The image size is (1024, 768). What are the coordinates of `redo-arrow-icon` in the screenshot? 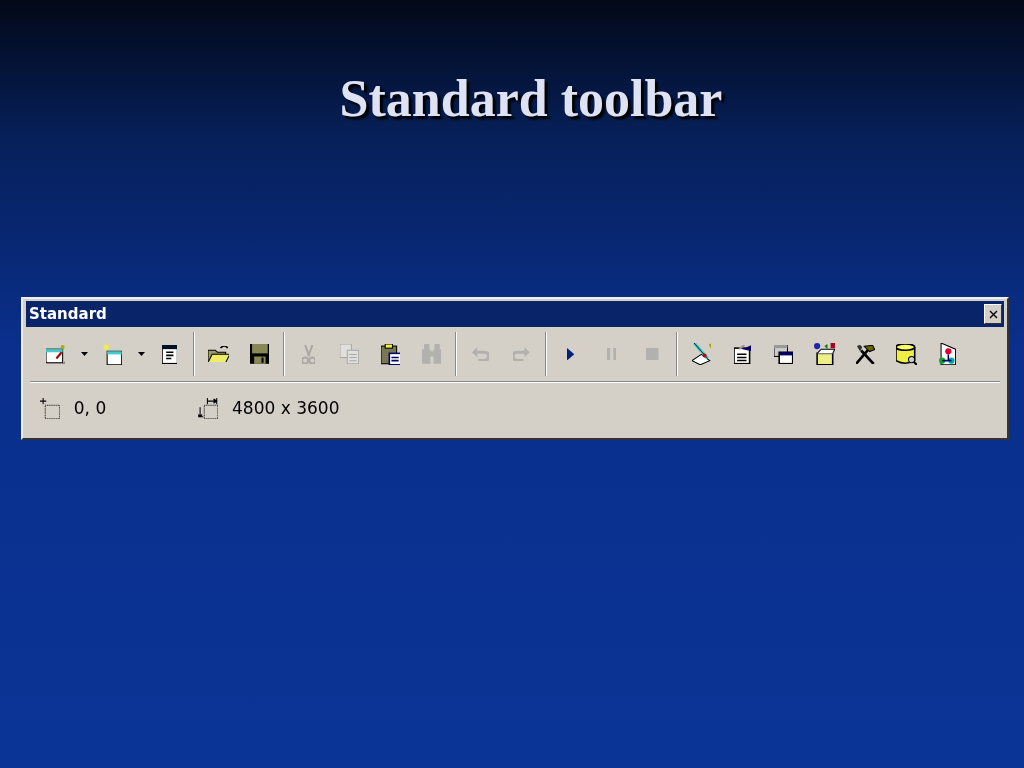 It's located at (521, 354).